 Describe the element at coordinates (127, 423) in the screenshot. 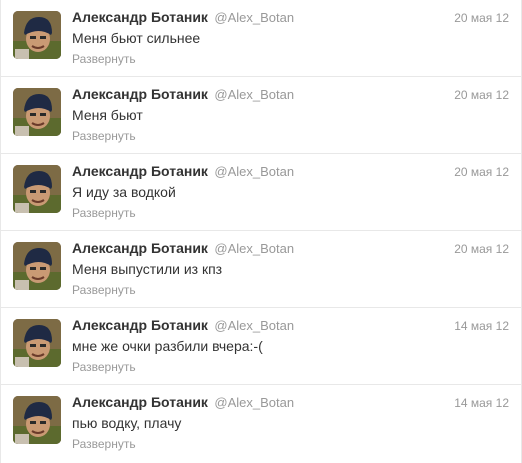

I see `tweet-text: пью водку, плачу` at that location.